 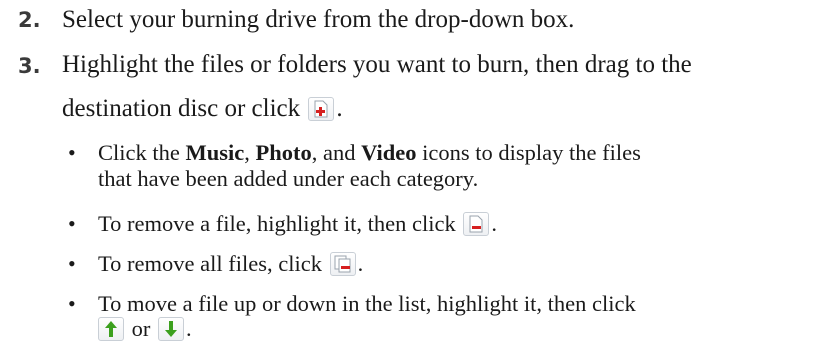 What do you see at coordinates (231, 263) in the screenshot?
I see `bullet-text: To remove all files, click .` at bounding box center [231, 263].